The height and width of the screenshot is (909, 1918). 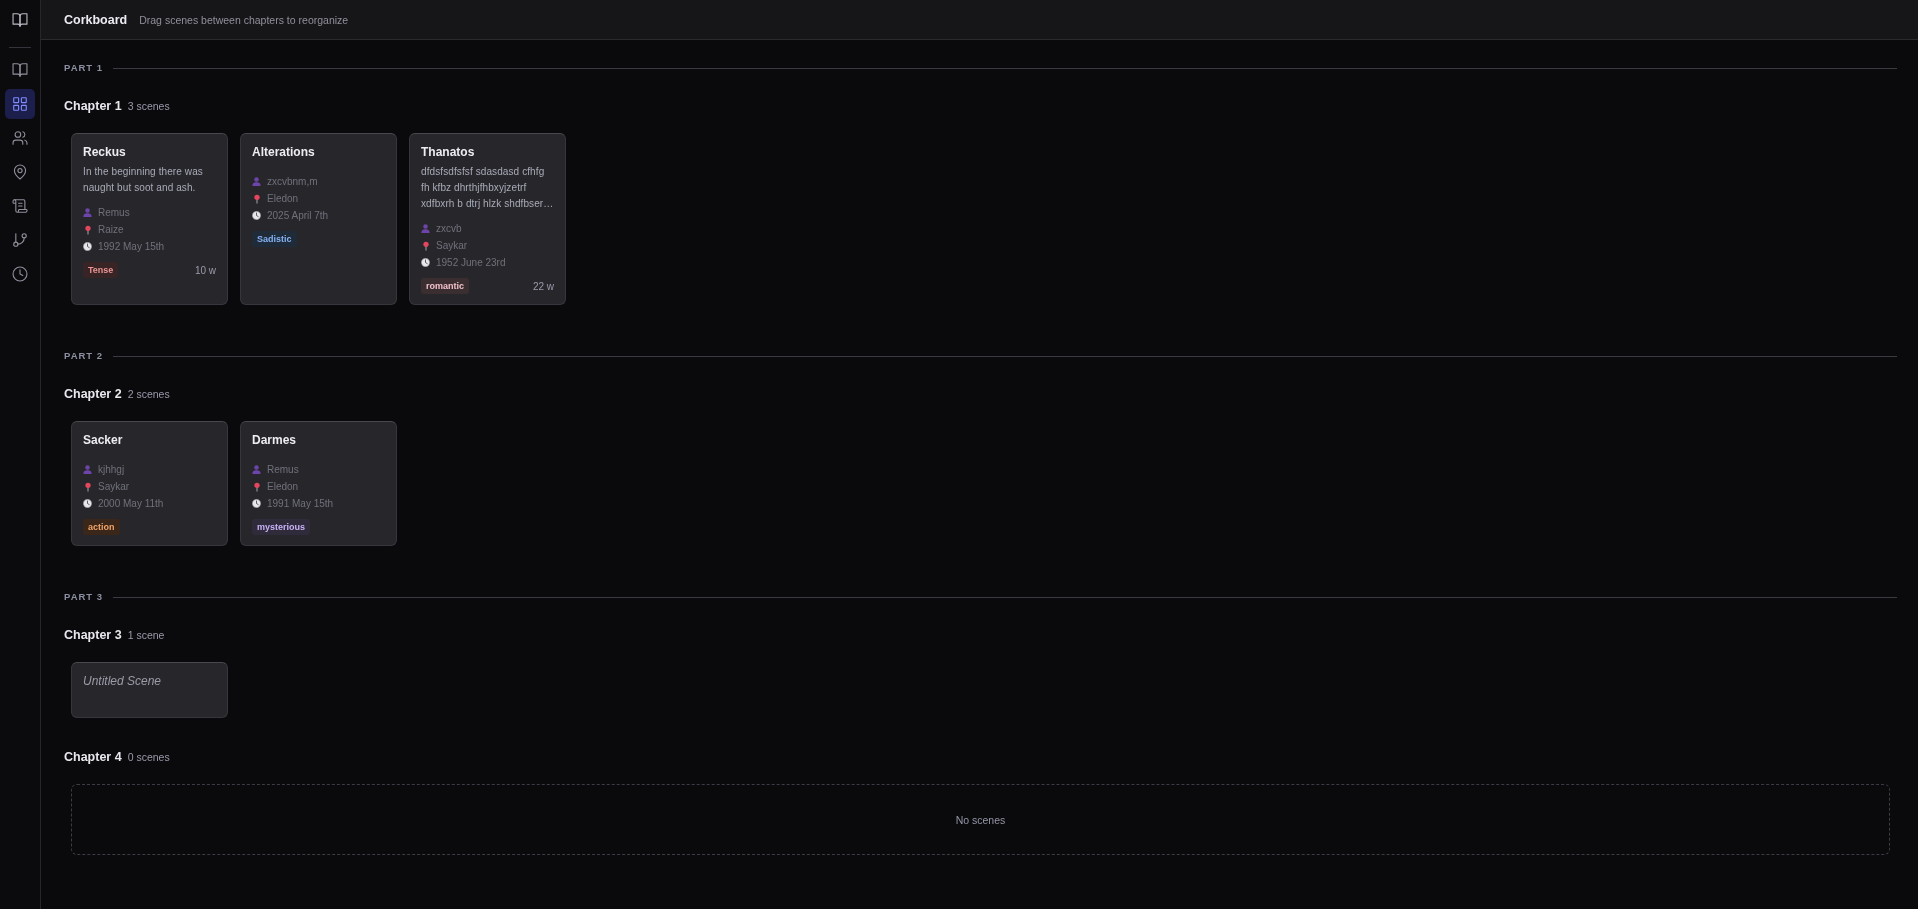 What do you see at coordinates (149, 483) in the screenshot?
I see `scene-card: Sacker kjhhgj Saykar 2000 May 11th action` at bounding box center [149, 483].